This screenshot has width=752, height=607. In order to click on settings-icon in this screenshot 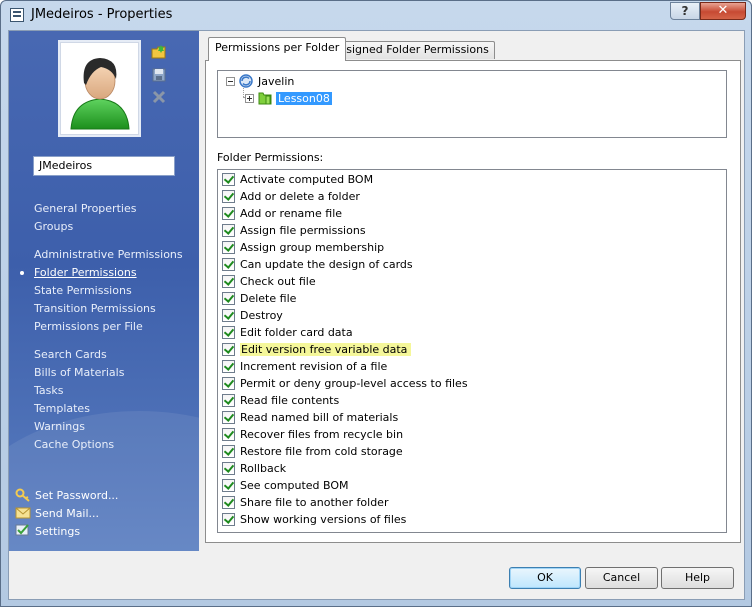, I will do `click(23, 531)`.